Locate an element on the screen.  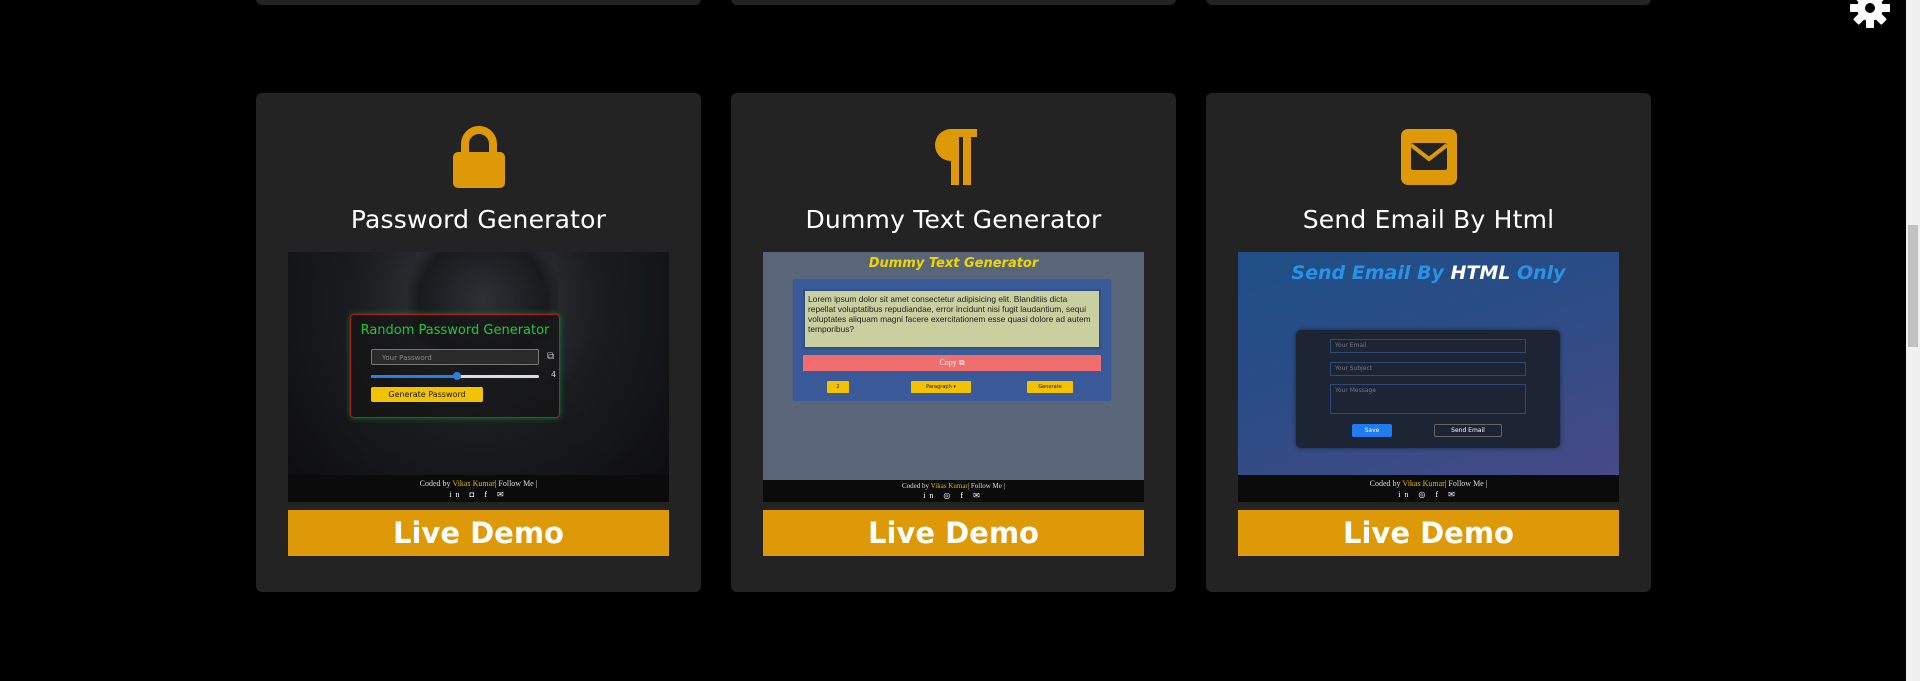
preview-copy-button: Copy ⧉ is located at coordinates (952, 363).